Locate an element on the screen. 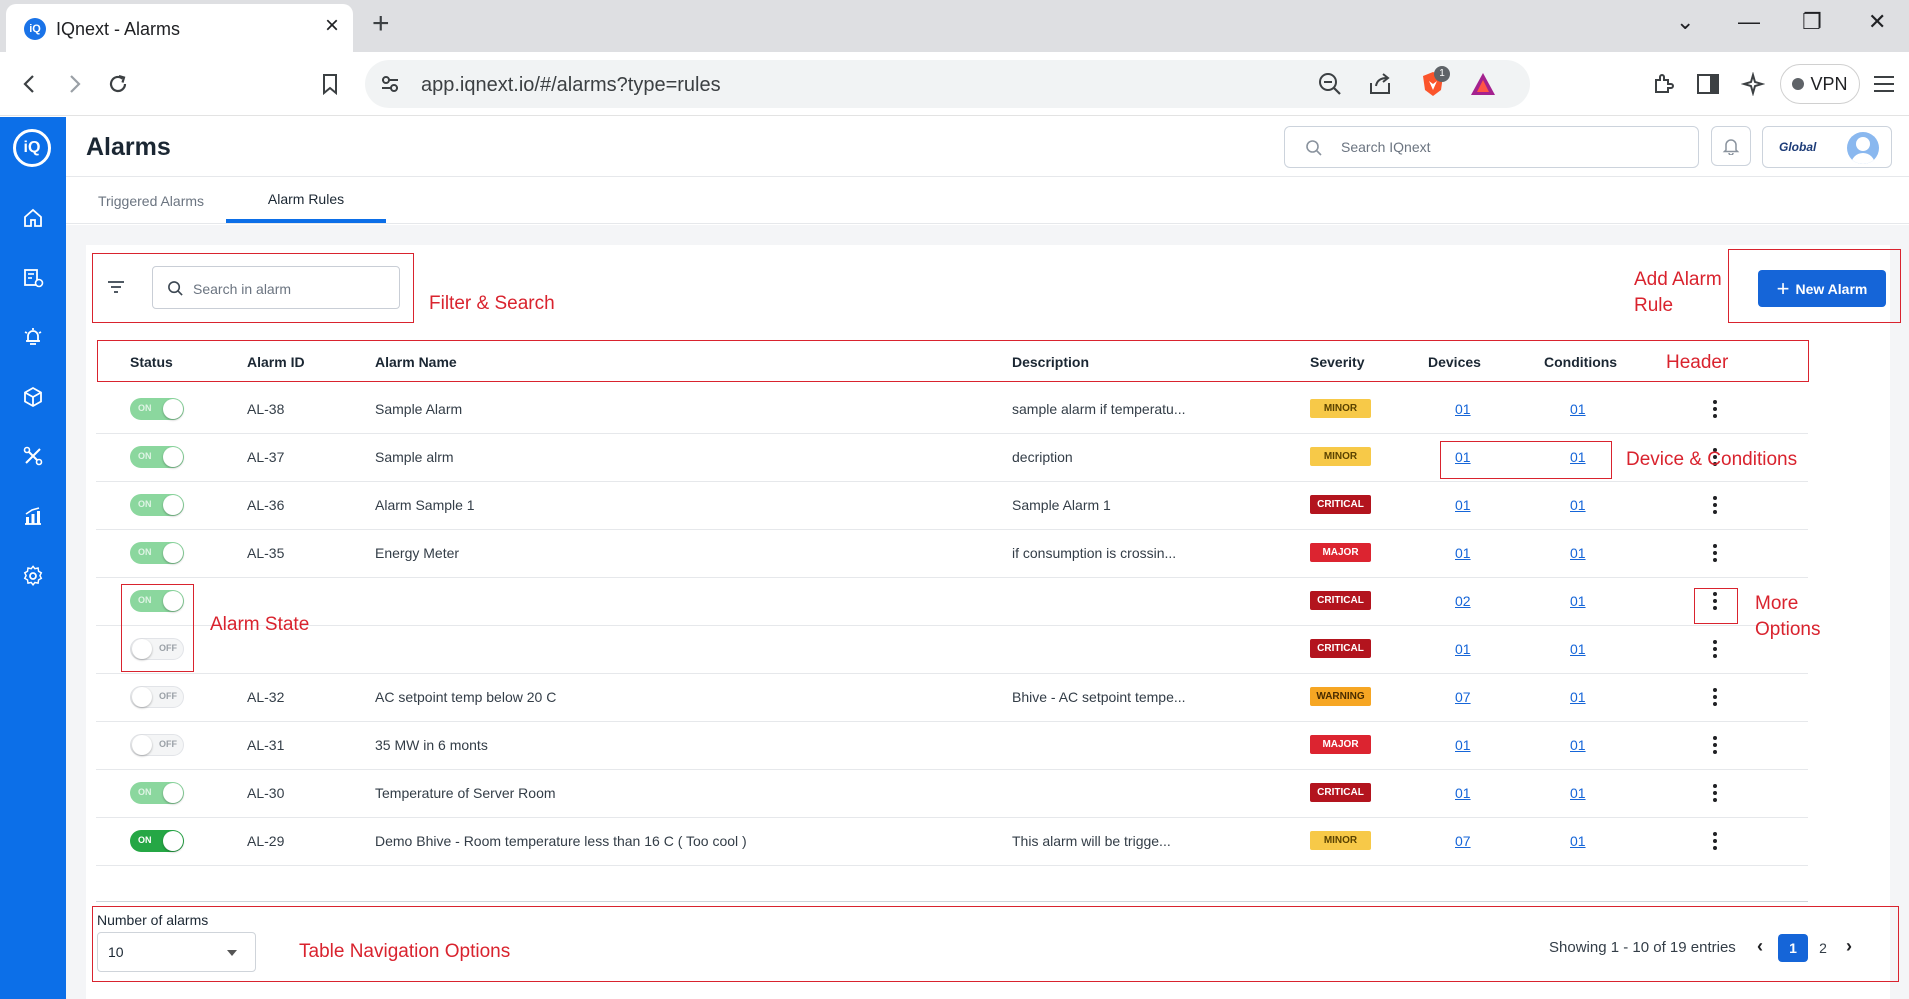 This screenshot has width=1909, height=999. back-icon is located at coordinates (30, 84).